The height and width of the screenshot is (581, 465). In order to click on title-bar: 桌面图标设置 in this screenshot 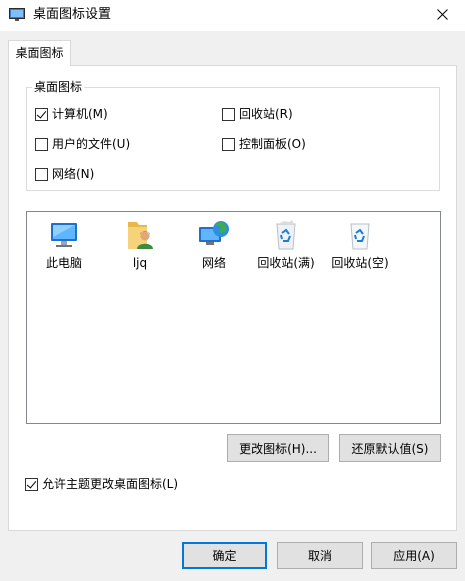, I will do `click(232, 15)`.